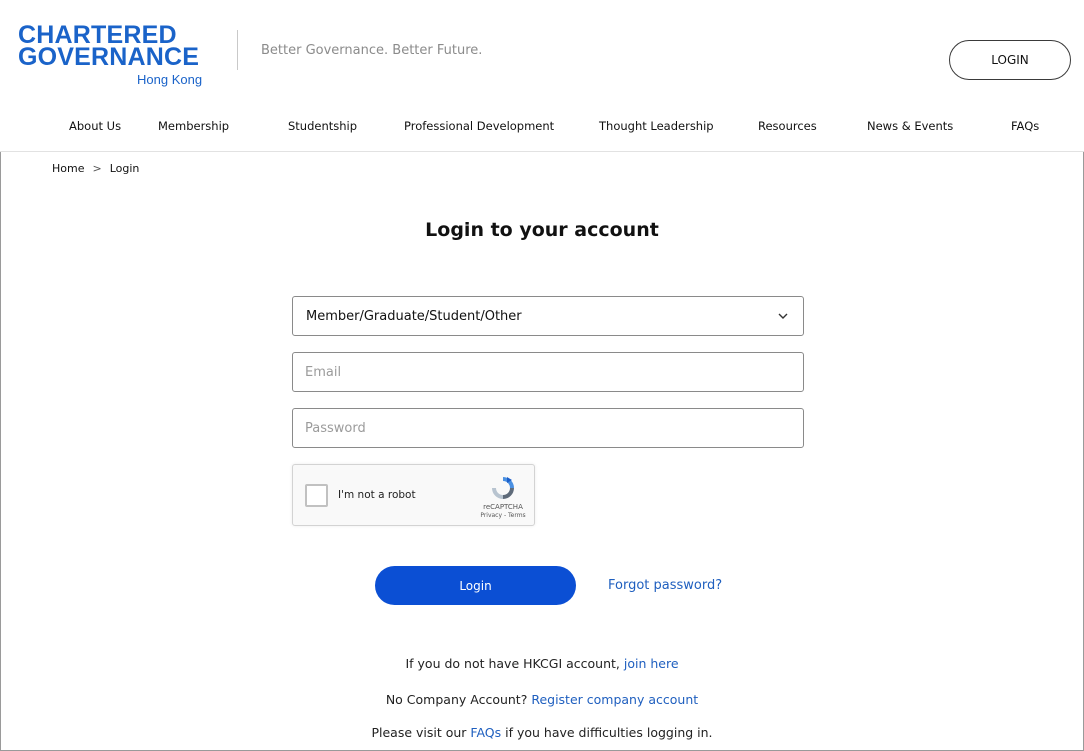 The image size is (1084, 751). Describe the element at coordinates (614, 699) in the screenshot. I see `register-company-link: Register company account` at that location.